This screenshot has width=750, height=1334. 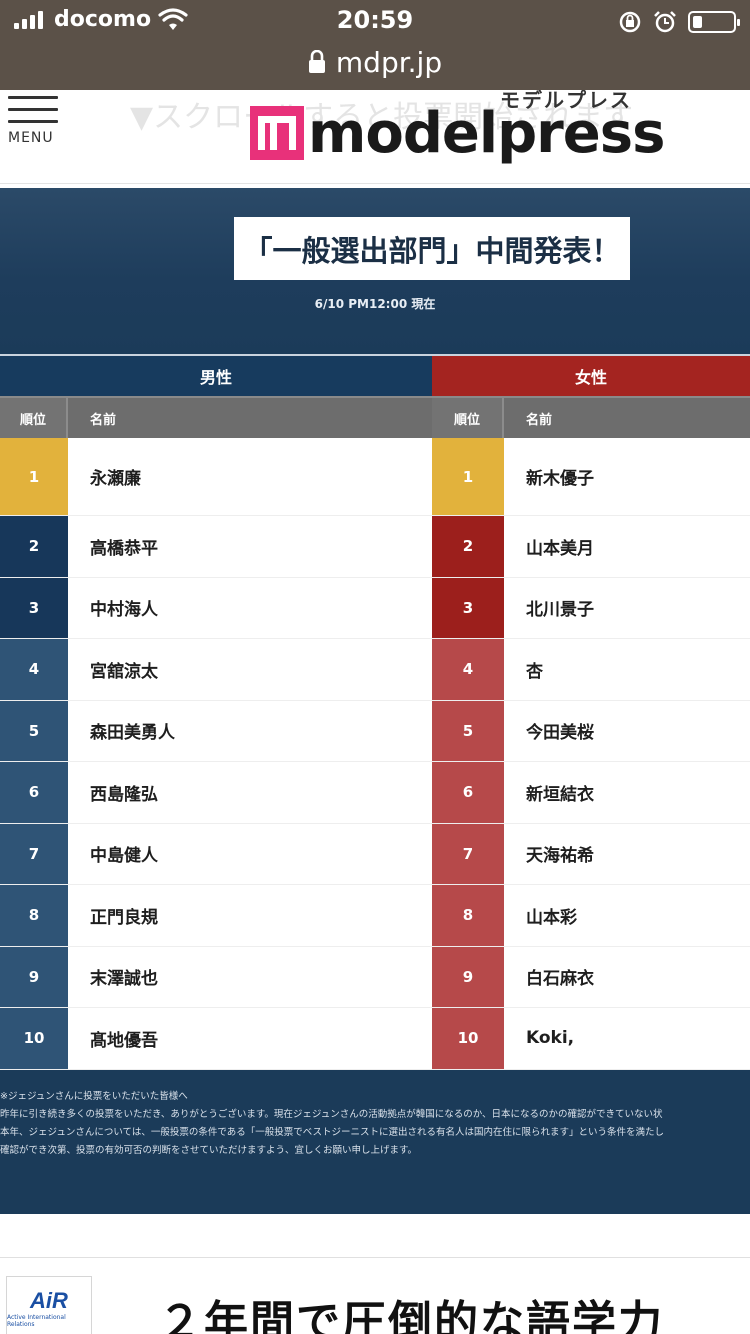 I want to click on table-row: 10 髙地優吾, so click(x=216, y=1039).